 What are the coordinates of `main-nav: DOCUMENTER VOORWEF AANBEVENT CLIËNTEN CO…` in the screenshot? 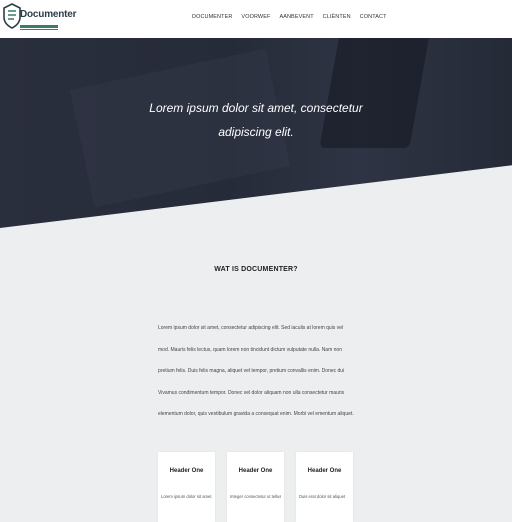 It's located at (289, 17).